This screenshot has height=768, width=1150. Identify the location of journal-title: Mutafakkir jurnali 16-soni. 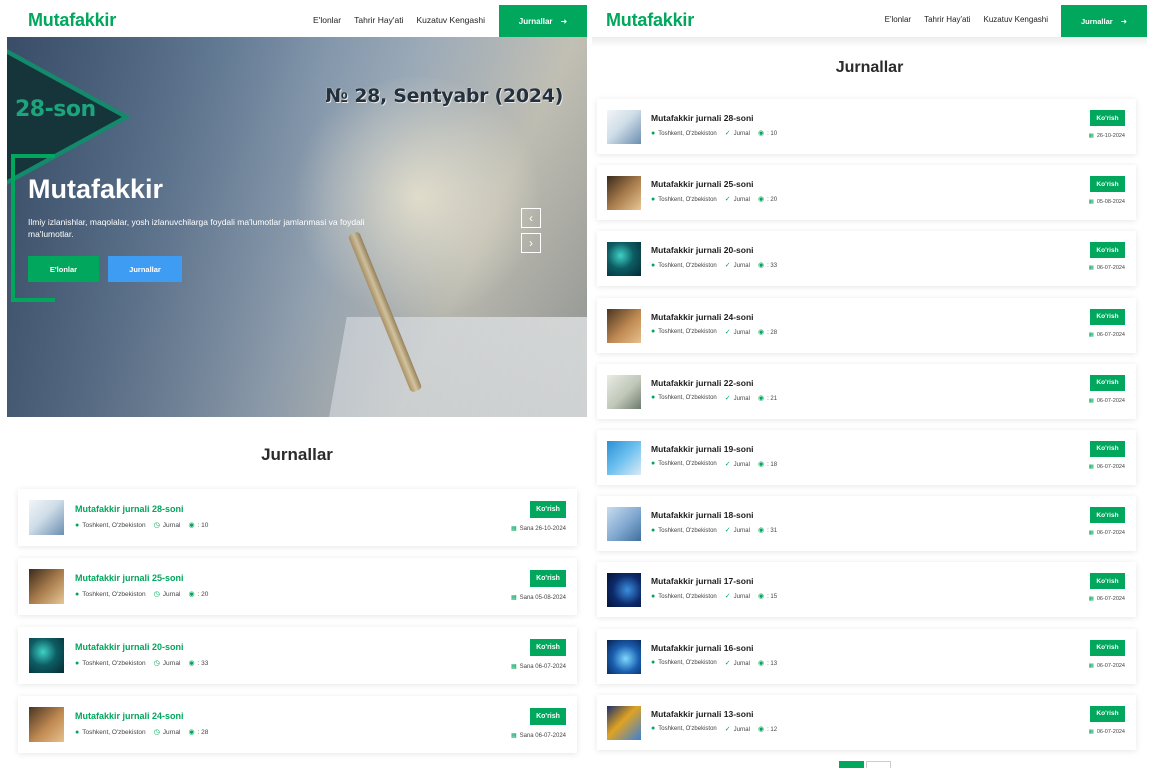
(702, 648).